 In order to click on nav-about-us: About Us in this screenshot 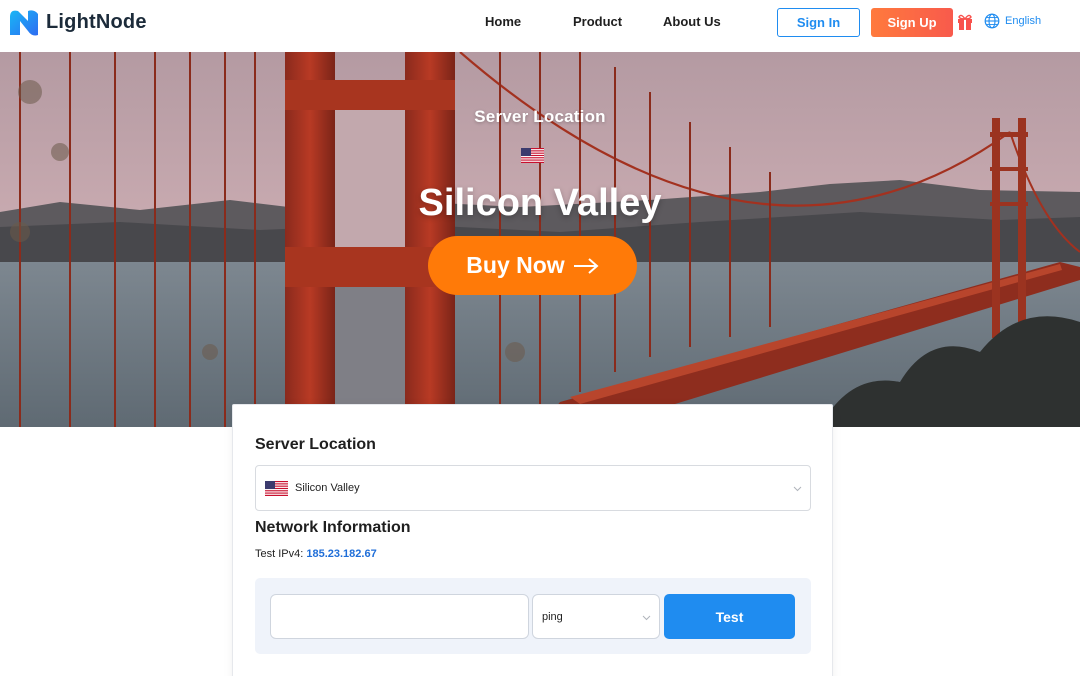, I will do `click(692, 21)`.